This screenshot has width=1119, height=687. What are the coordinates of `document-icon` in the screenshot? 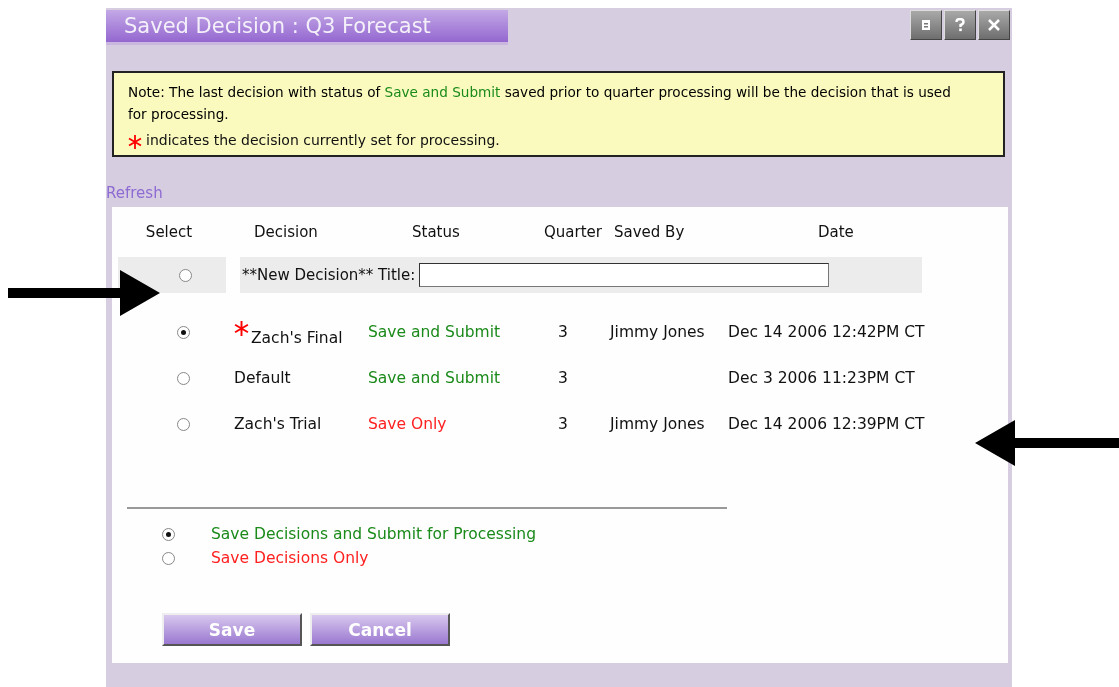 It's located at (926, 25).